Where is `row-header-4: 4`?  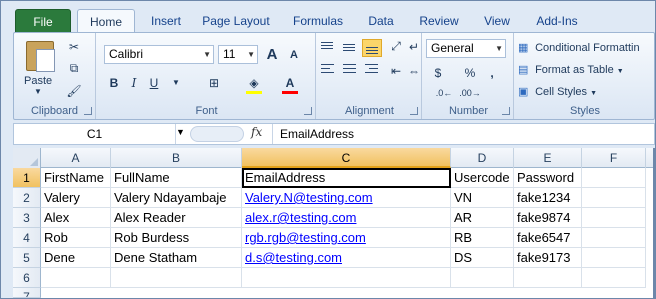 row-header-4: 4 is located at coordinates (27, 238).